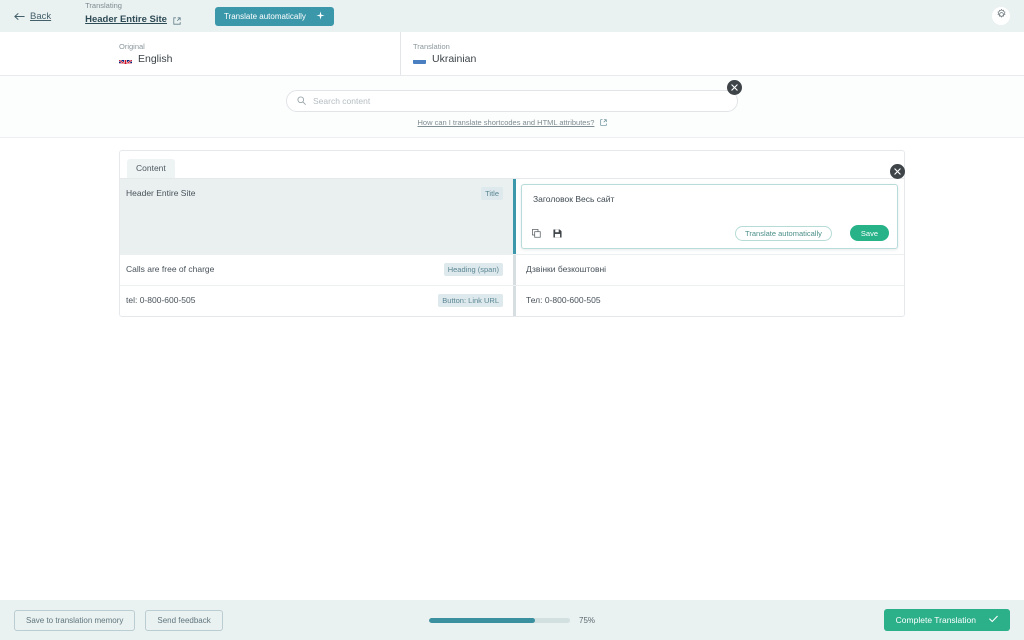 Image resolution: width=1024 pixels, height=640 pixels. What do you see at coordinates (512, 54) in the screenshot?
I see `language-bar: Original English Translation Ukrainian` at bounding box center [512, 54].